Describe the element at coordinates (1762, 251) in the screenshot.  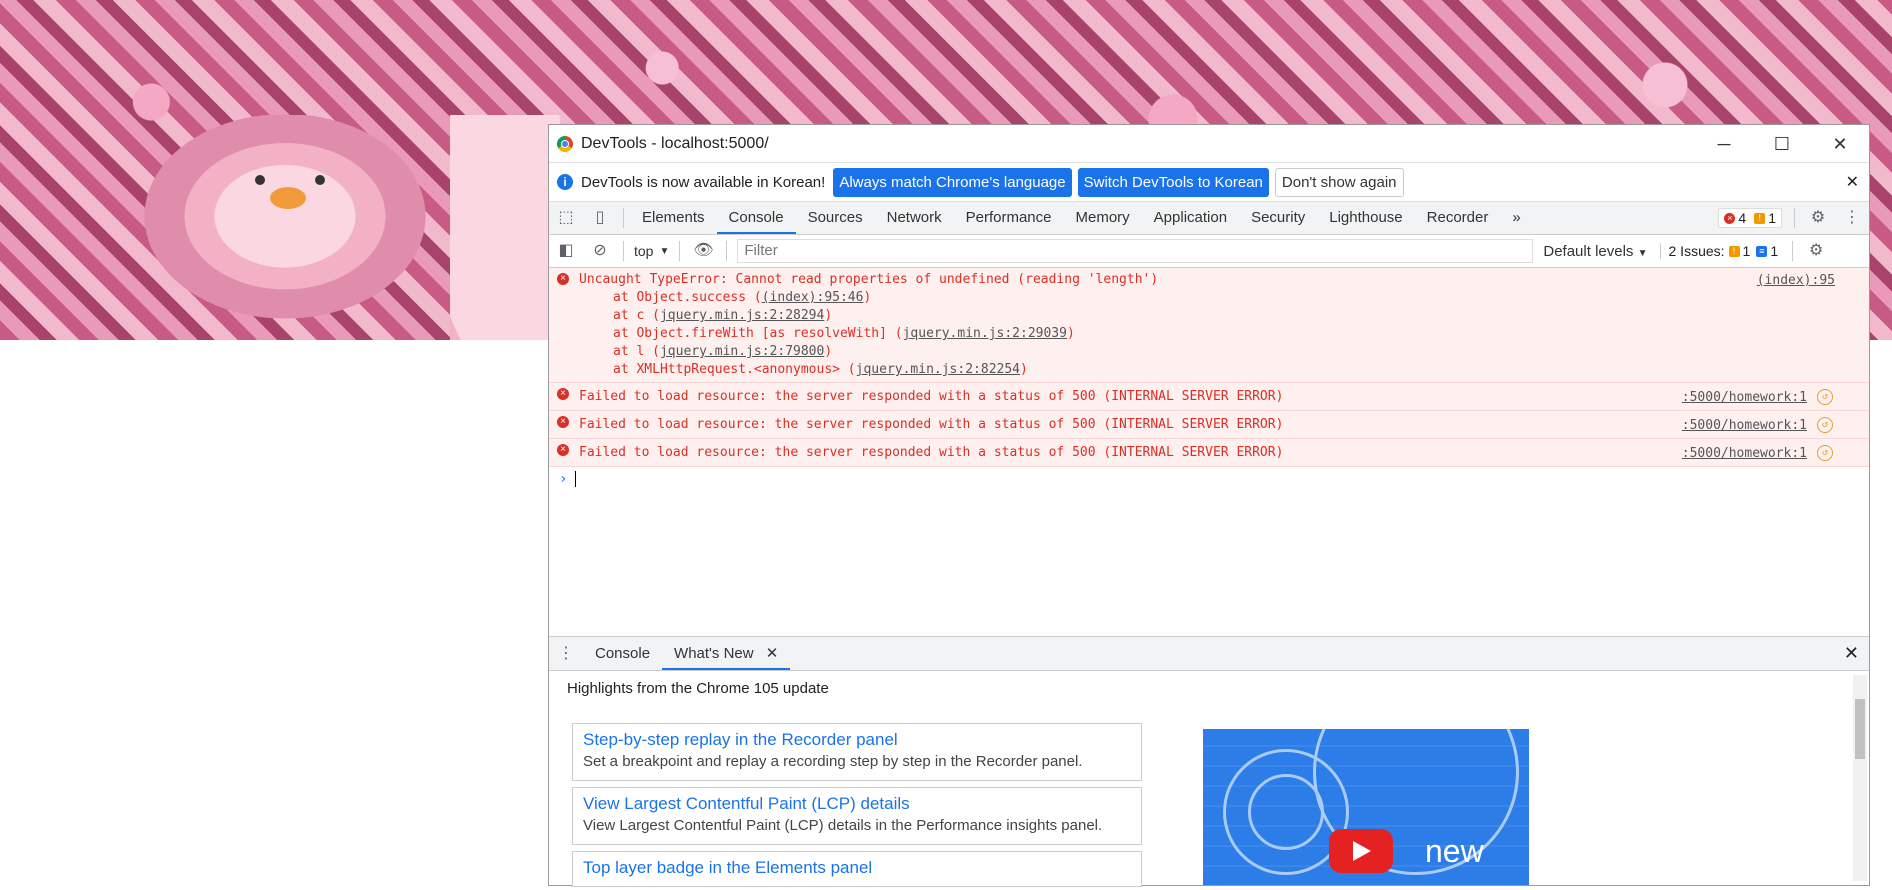
I see `issues-info-icon: ≡` at that location.